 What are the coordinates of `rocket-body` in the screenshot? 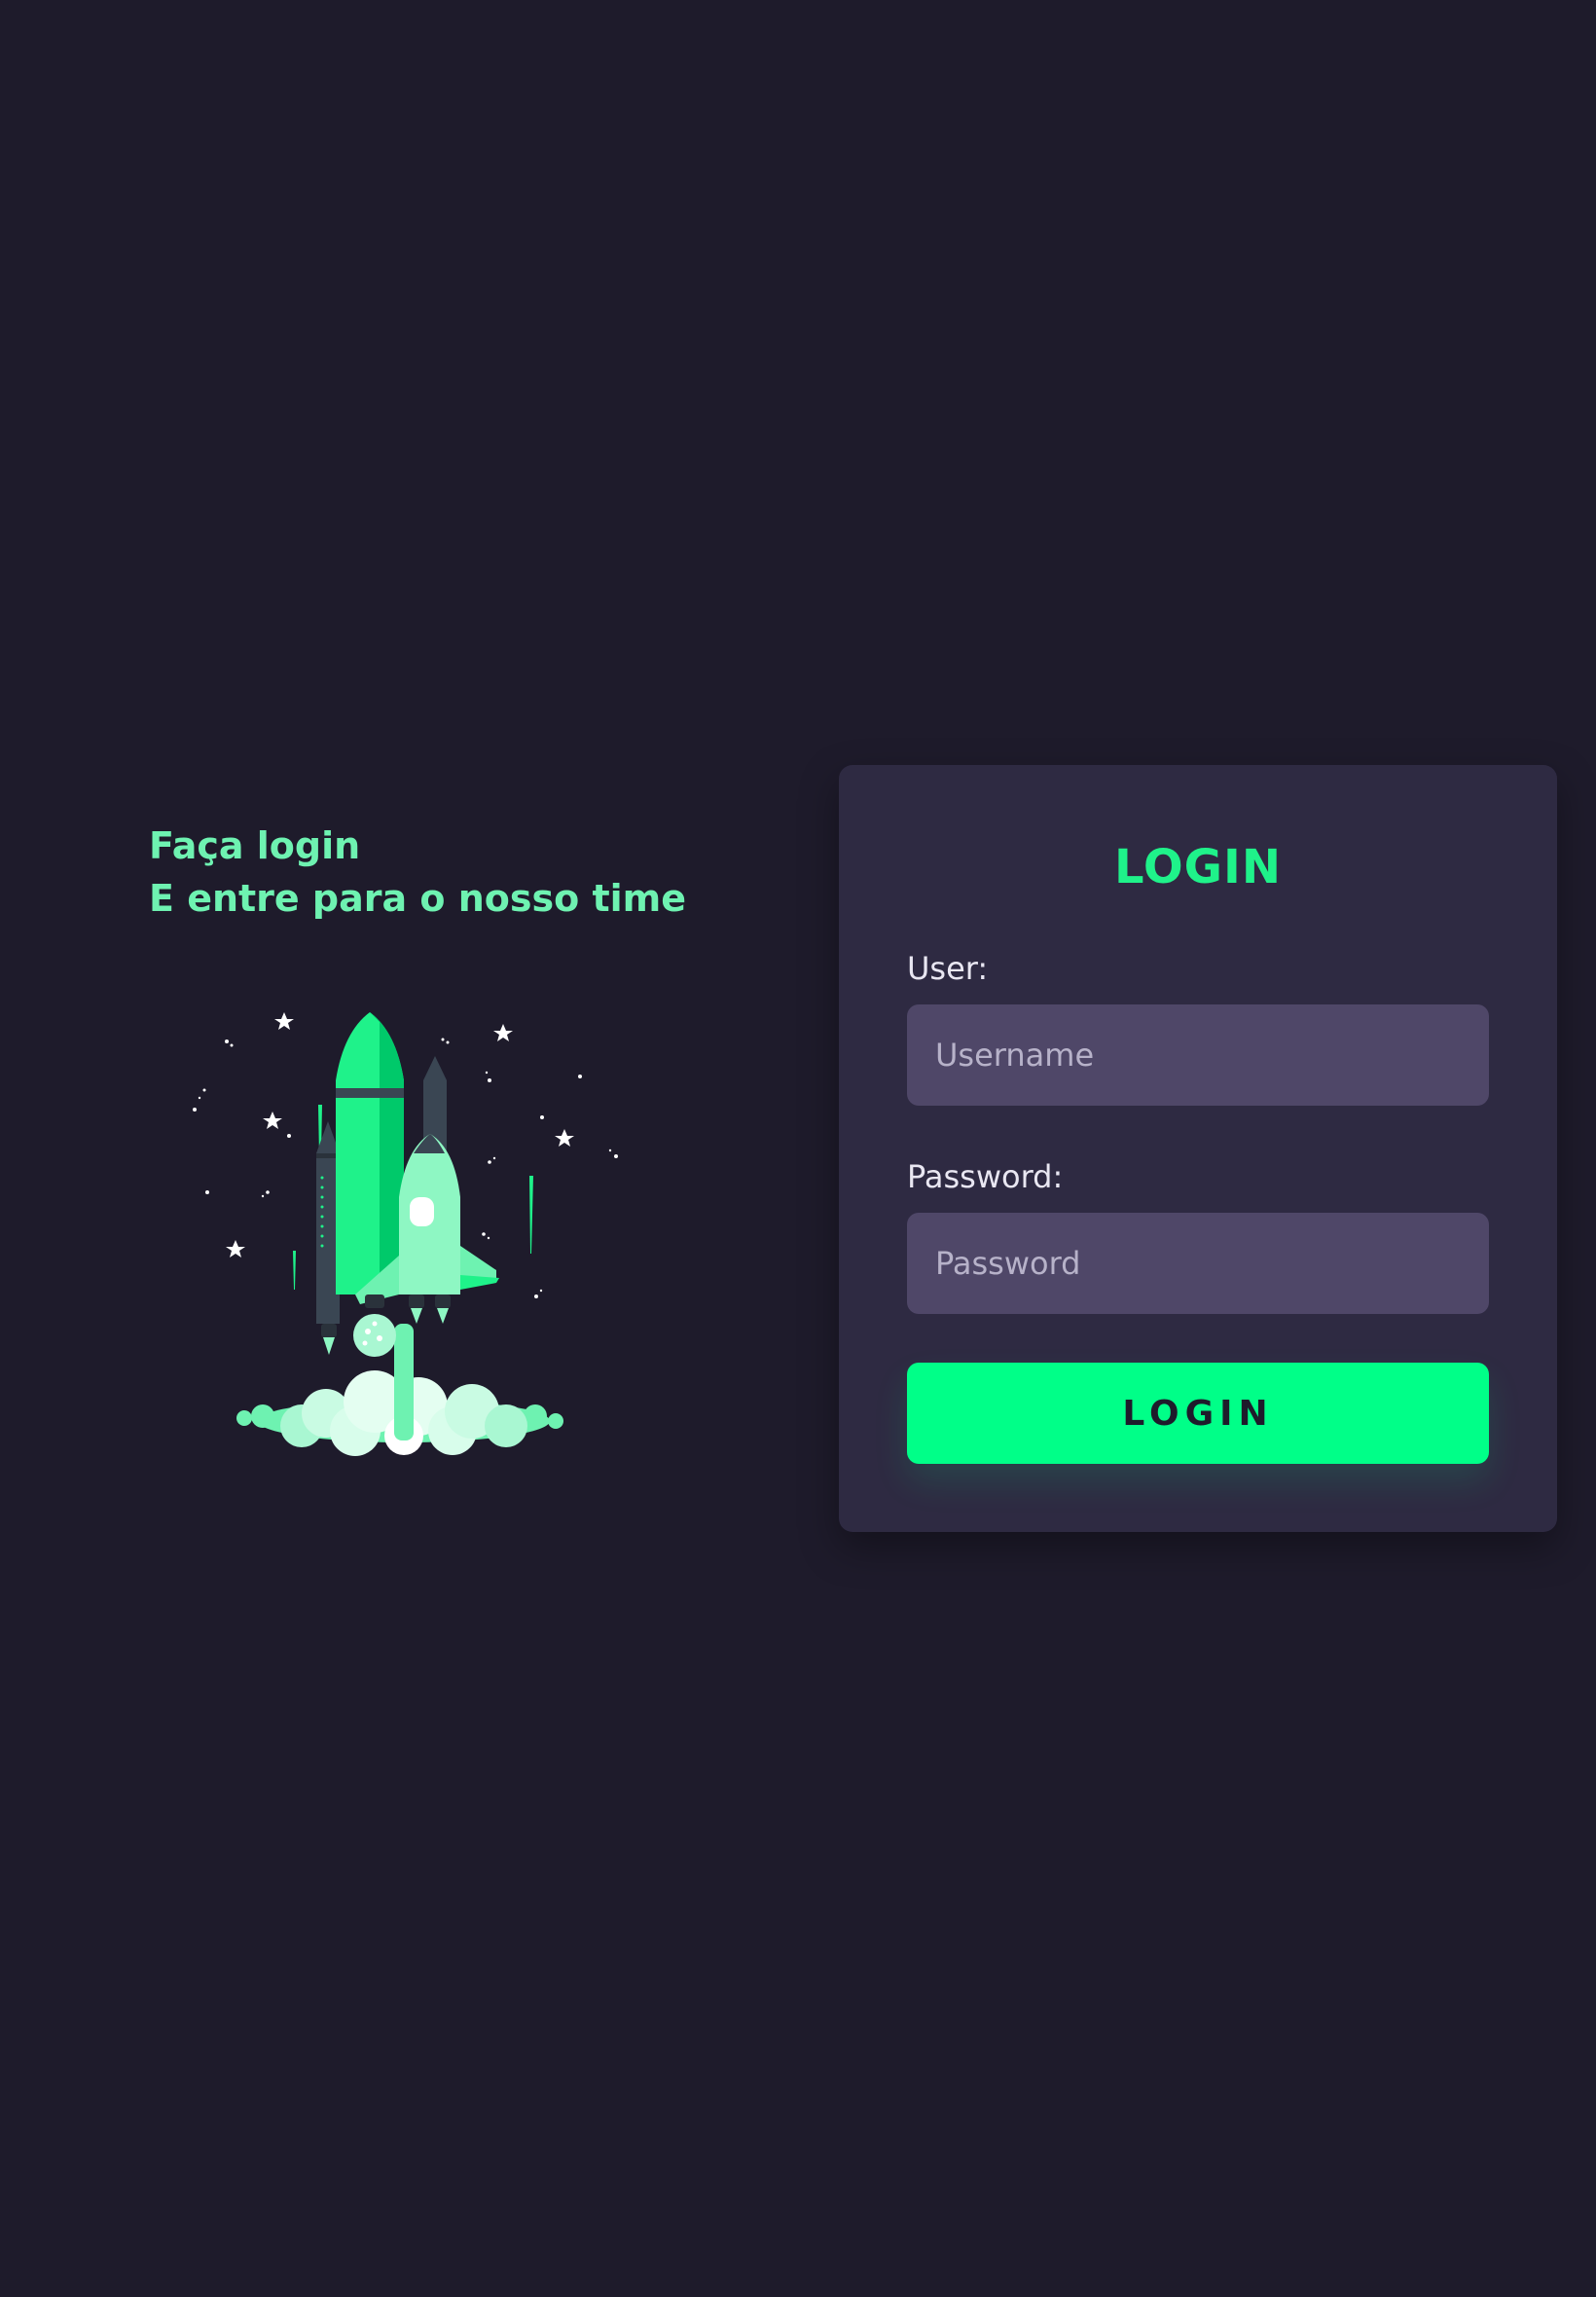 It's located at (407, 1184).